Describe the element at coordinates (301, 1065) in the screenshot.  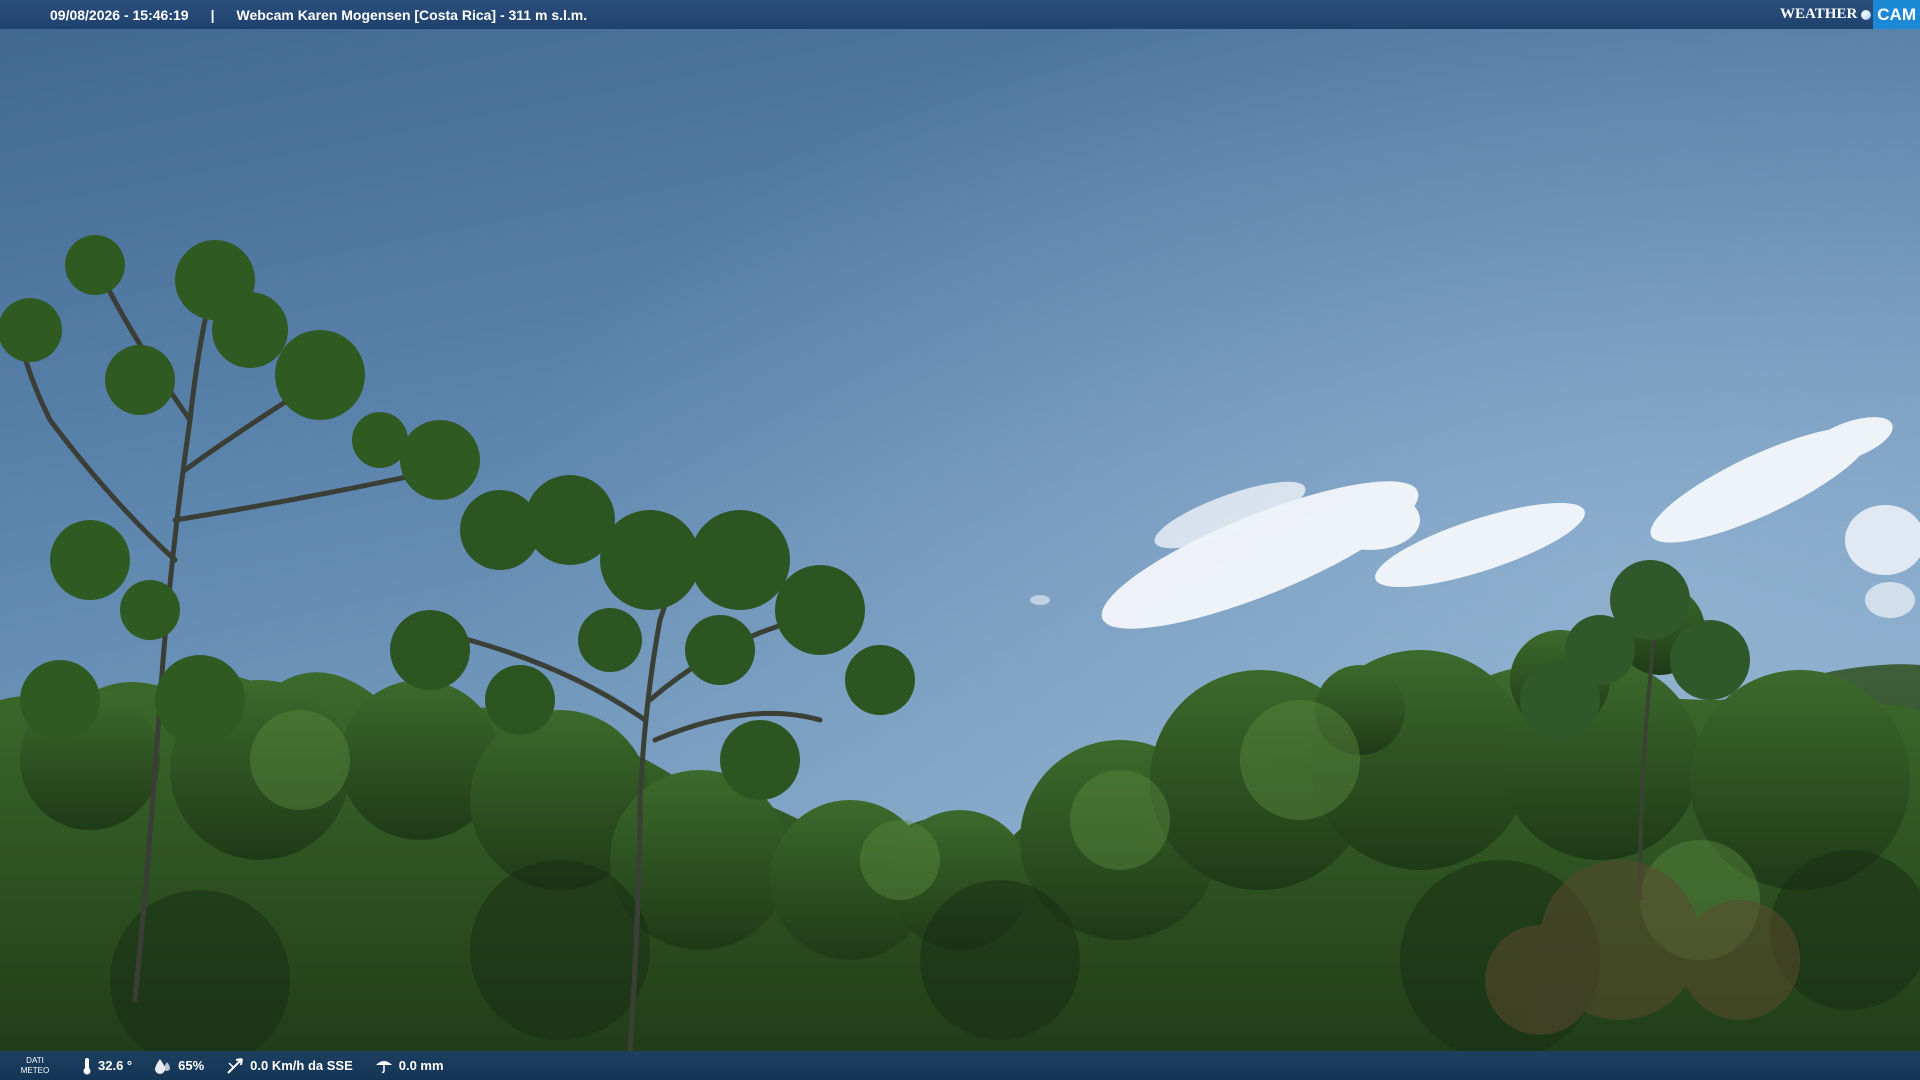
I see `wind-value: 0.0 Km/h da SSE` at that location.